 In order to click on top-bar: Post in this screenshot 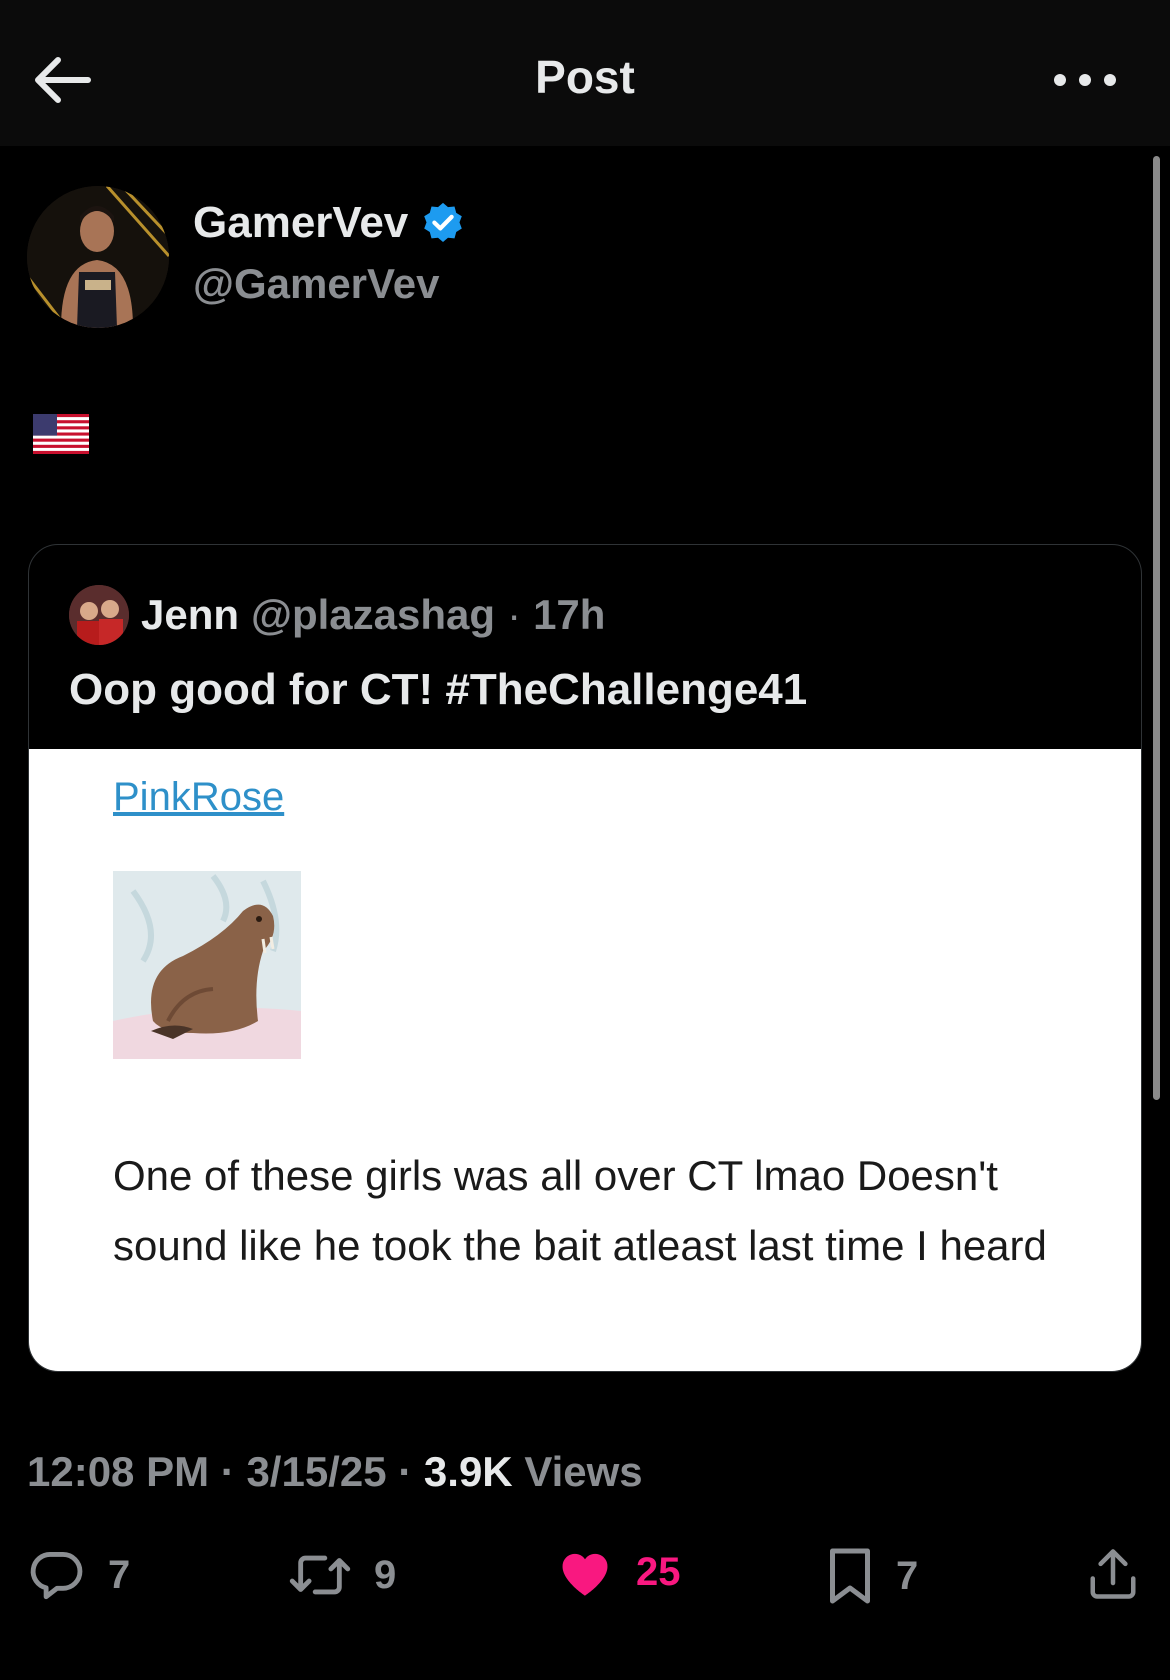, I will do `click(585, 73)`.